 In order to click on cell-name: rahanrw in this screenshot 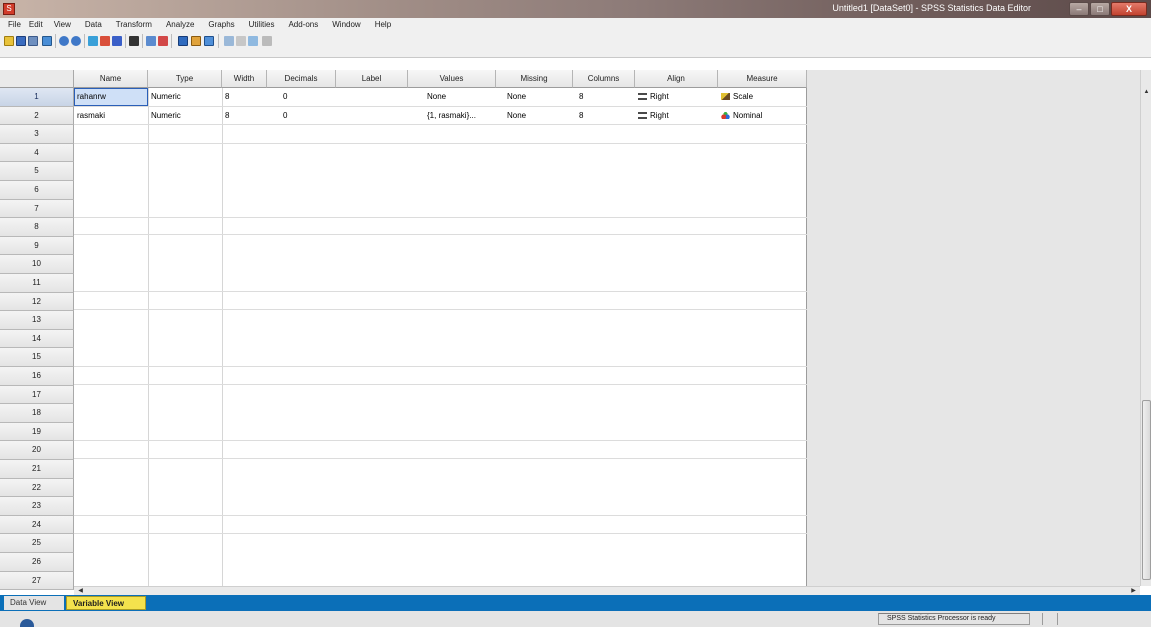, I will do `click(111, 97)`.